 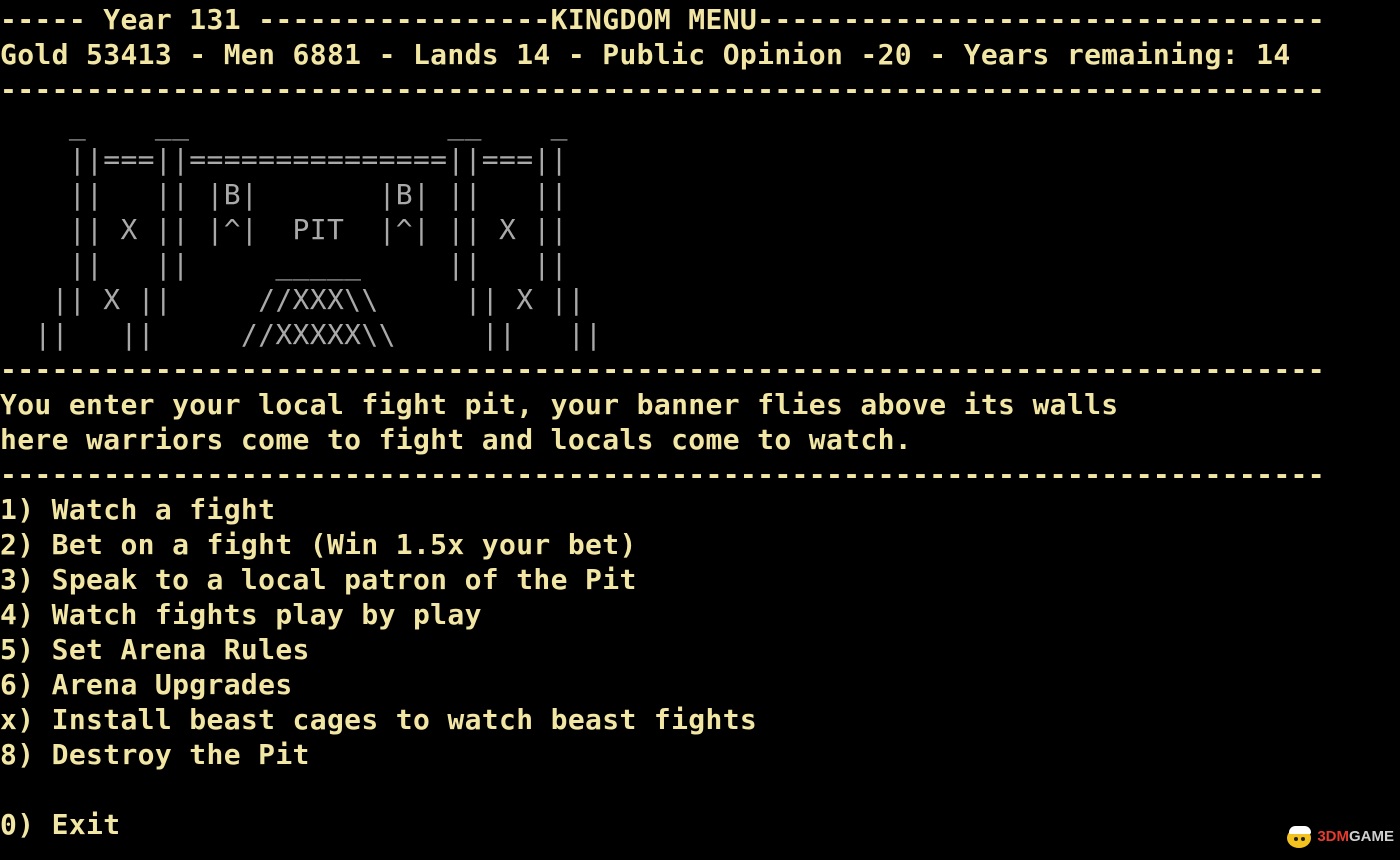 I want to click on ascii-art-line: || || |B| |B| || ||, so click(x=284, y=194).